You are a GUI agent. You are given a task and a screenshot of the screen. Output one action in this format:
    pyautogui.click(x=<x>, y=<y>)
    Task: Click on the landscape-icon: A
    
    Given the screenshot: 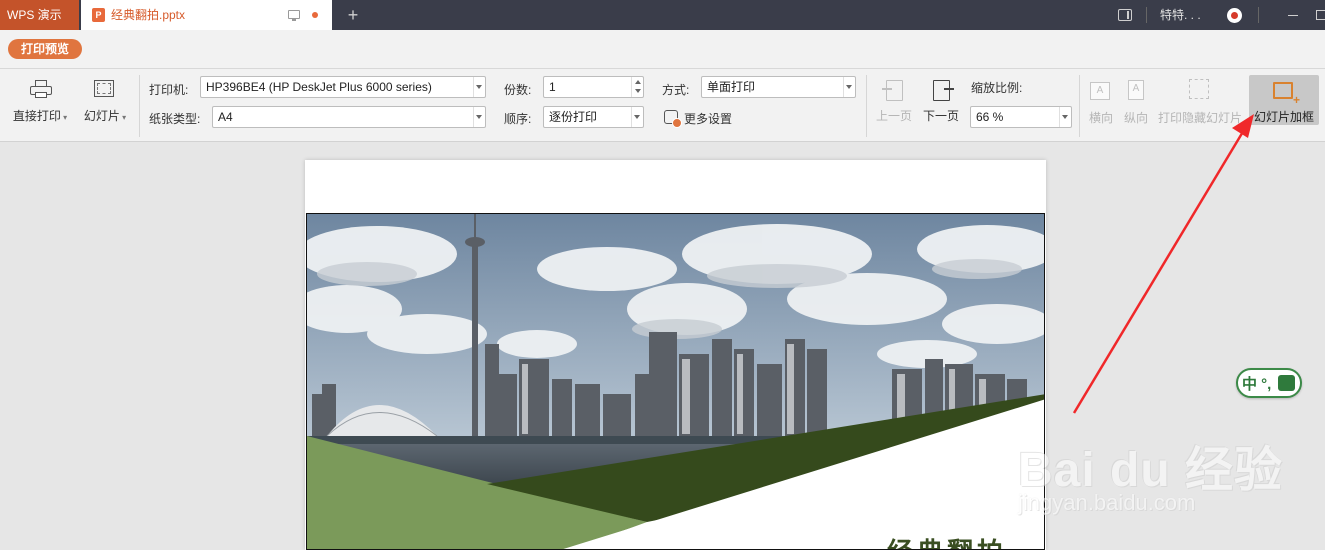 What is the action you would take?
    pyautogui.click(x=1100, y=91)
    